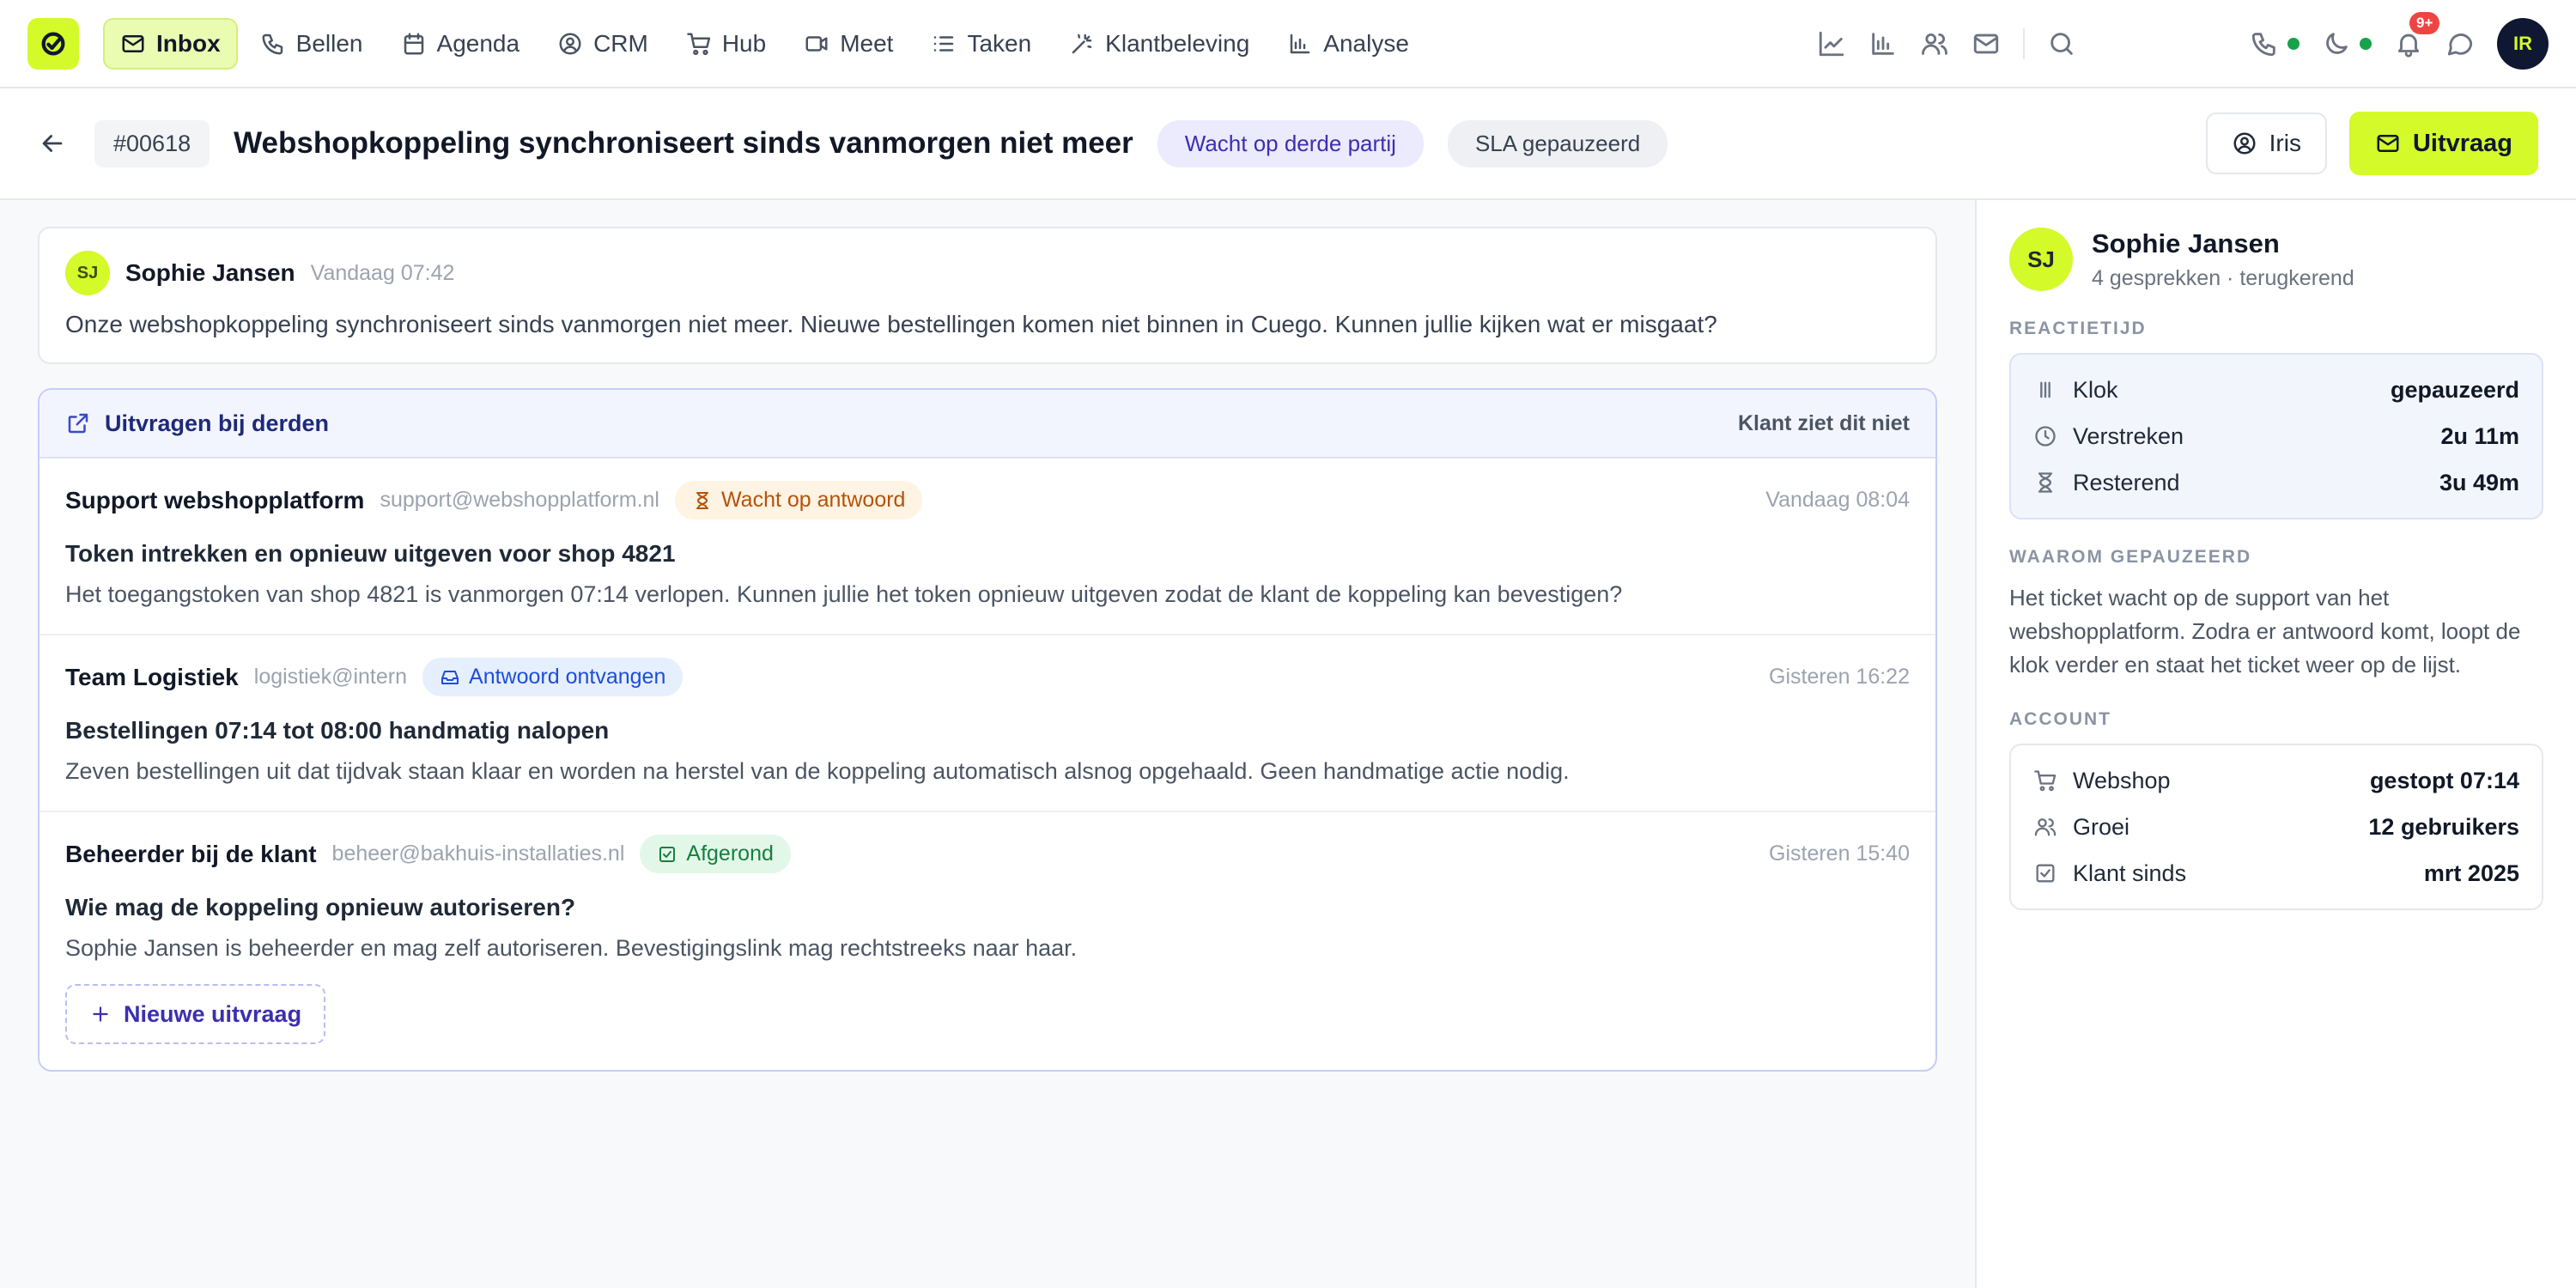 This screenshot has height=1288, width=2576. I want to click on row-value: 3u 49m, so click(2479, 482).